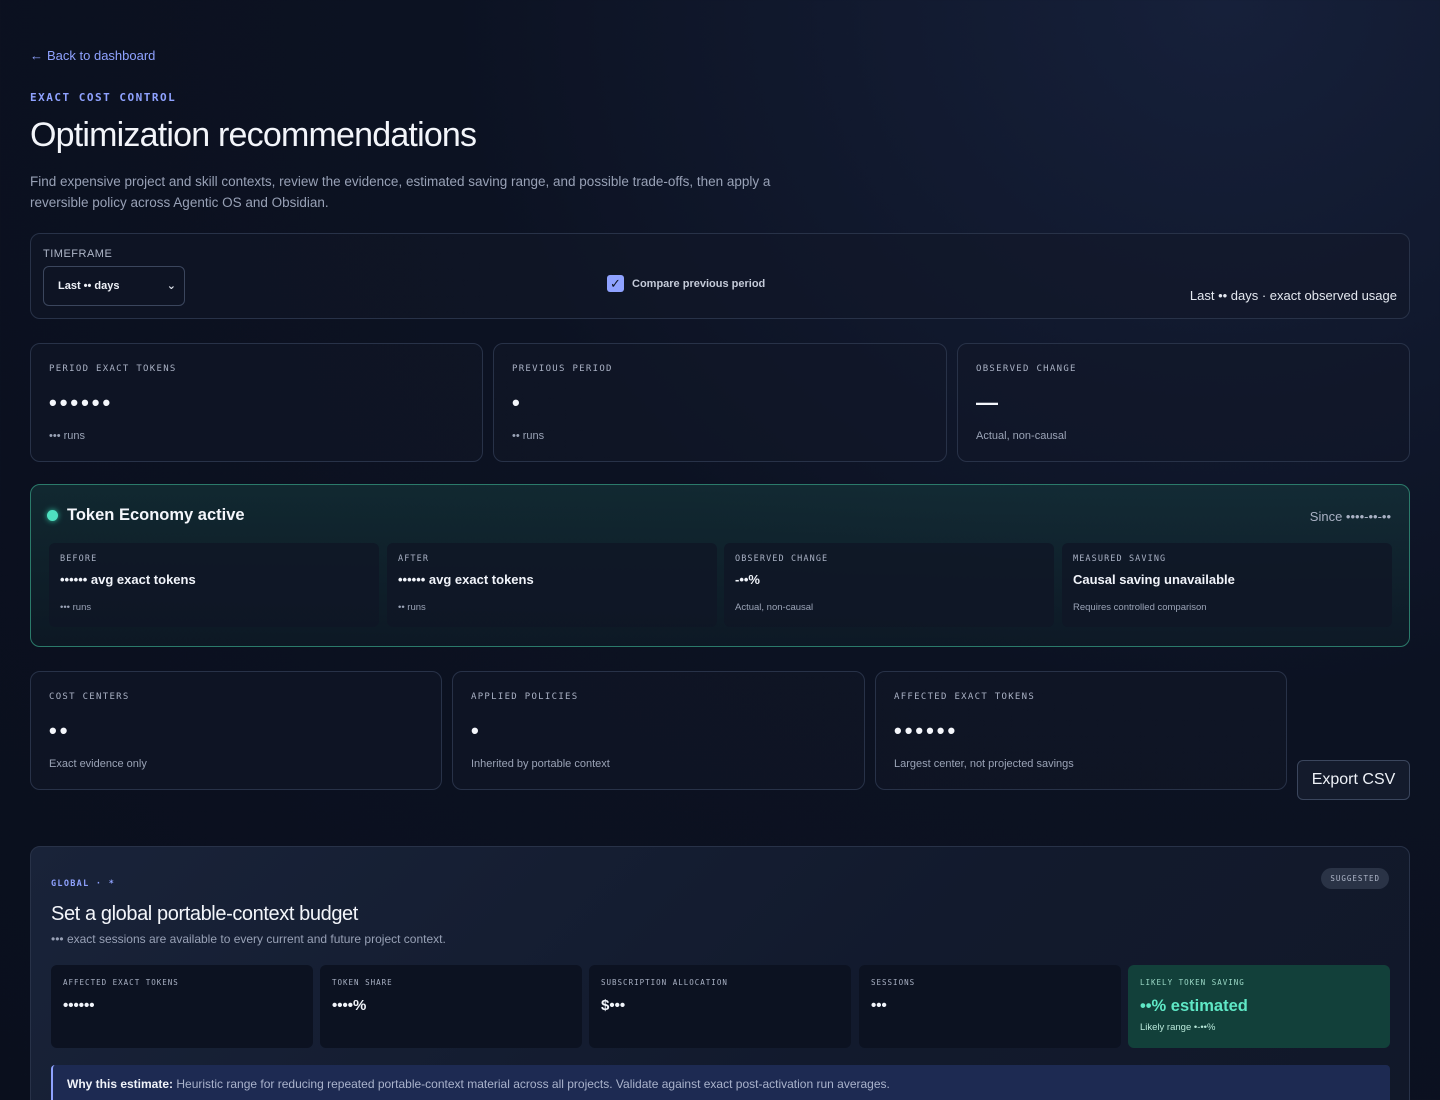 This screenshot has height=1100, width=1440. What do you see at coordinates (720, 1006) in the screenshot?
I see `rec-card-subscription-allocation: Subscription allocation $•••` at bounding box center [720, 1006].